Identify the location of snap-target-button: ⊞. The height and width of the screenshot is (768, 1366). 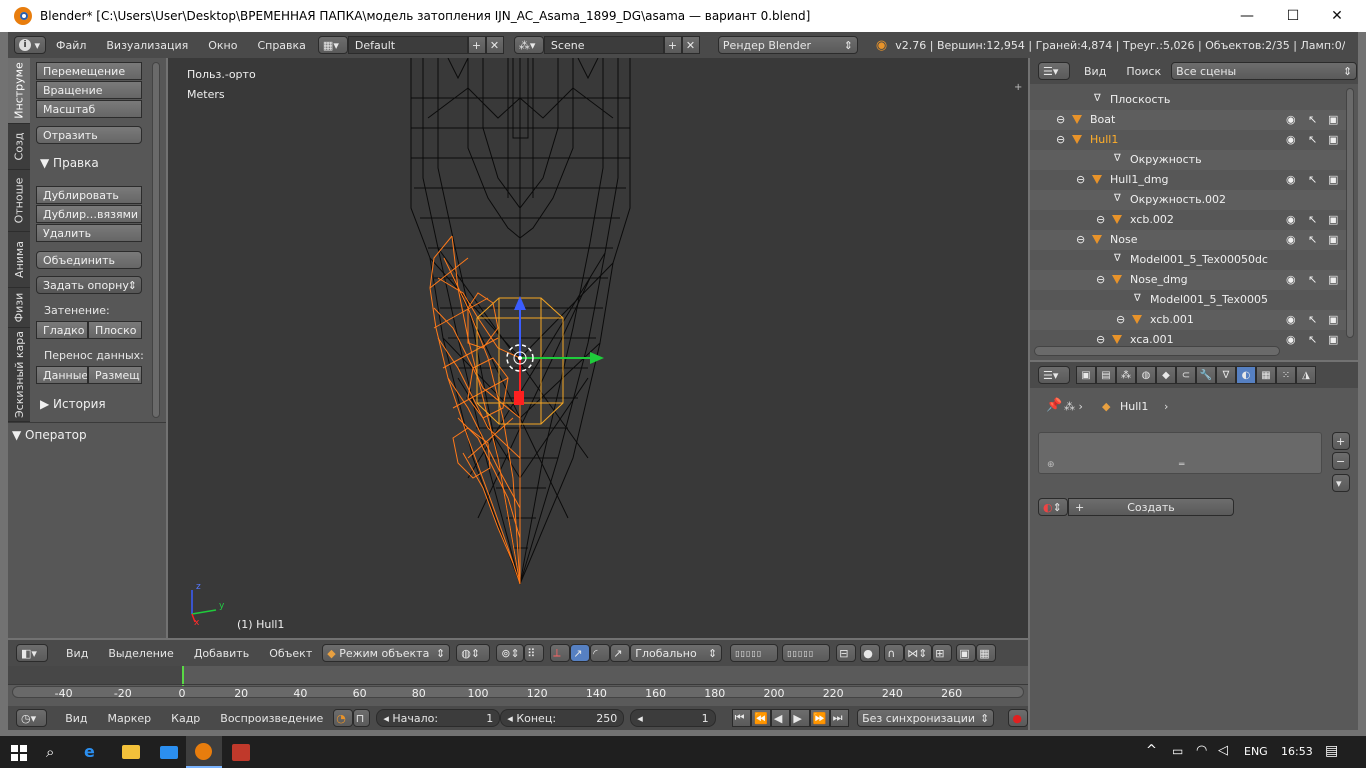
(942, 653).